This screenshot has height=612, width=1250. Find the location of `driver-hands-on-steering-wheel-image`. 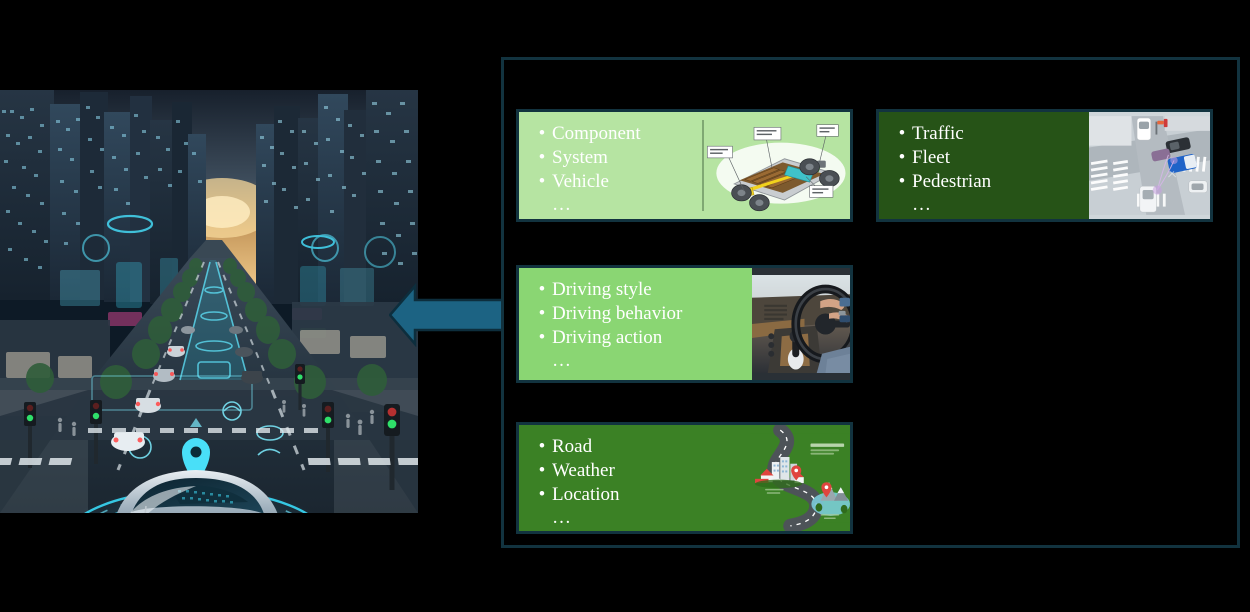

driver-hands-on-steering-wheel-image is located at coordinates (801, 324).